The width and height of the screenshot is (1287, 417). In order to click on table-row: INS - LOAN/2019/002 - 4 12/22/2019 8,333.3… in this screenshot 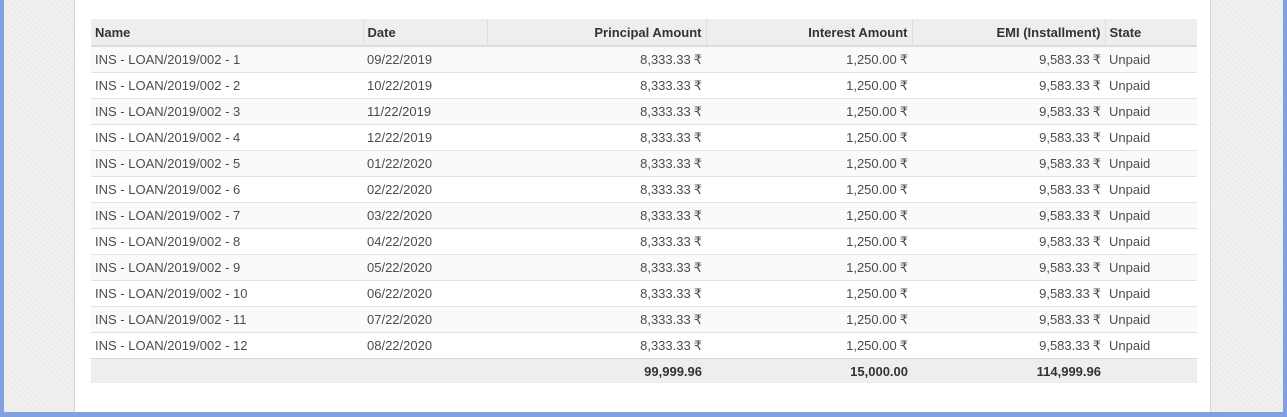, I will do `click(644, 137)`.